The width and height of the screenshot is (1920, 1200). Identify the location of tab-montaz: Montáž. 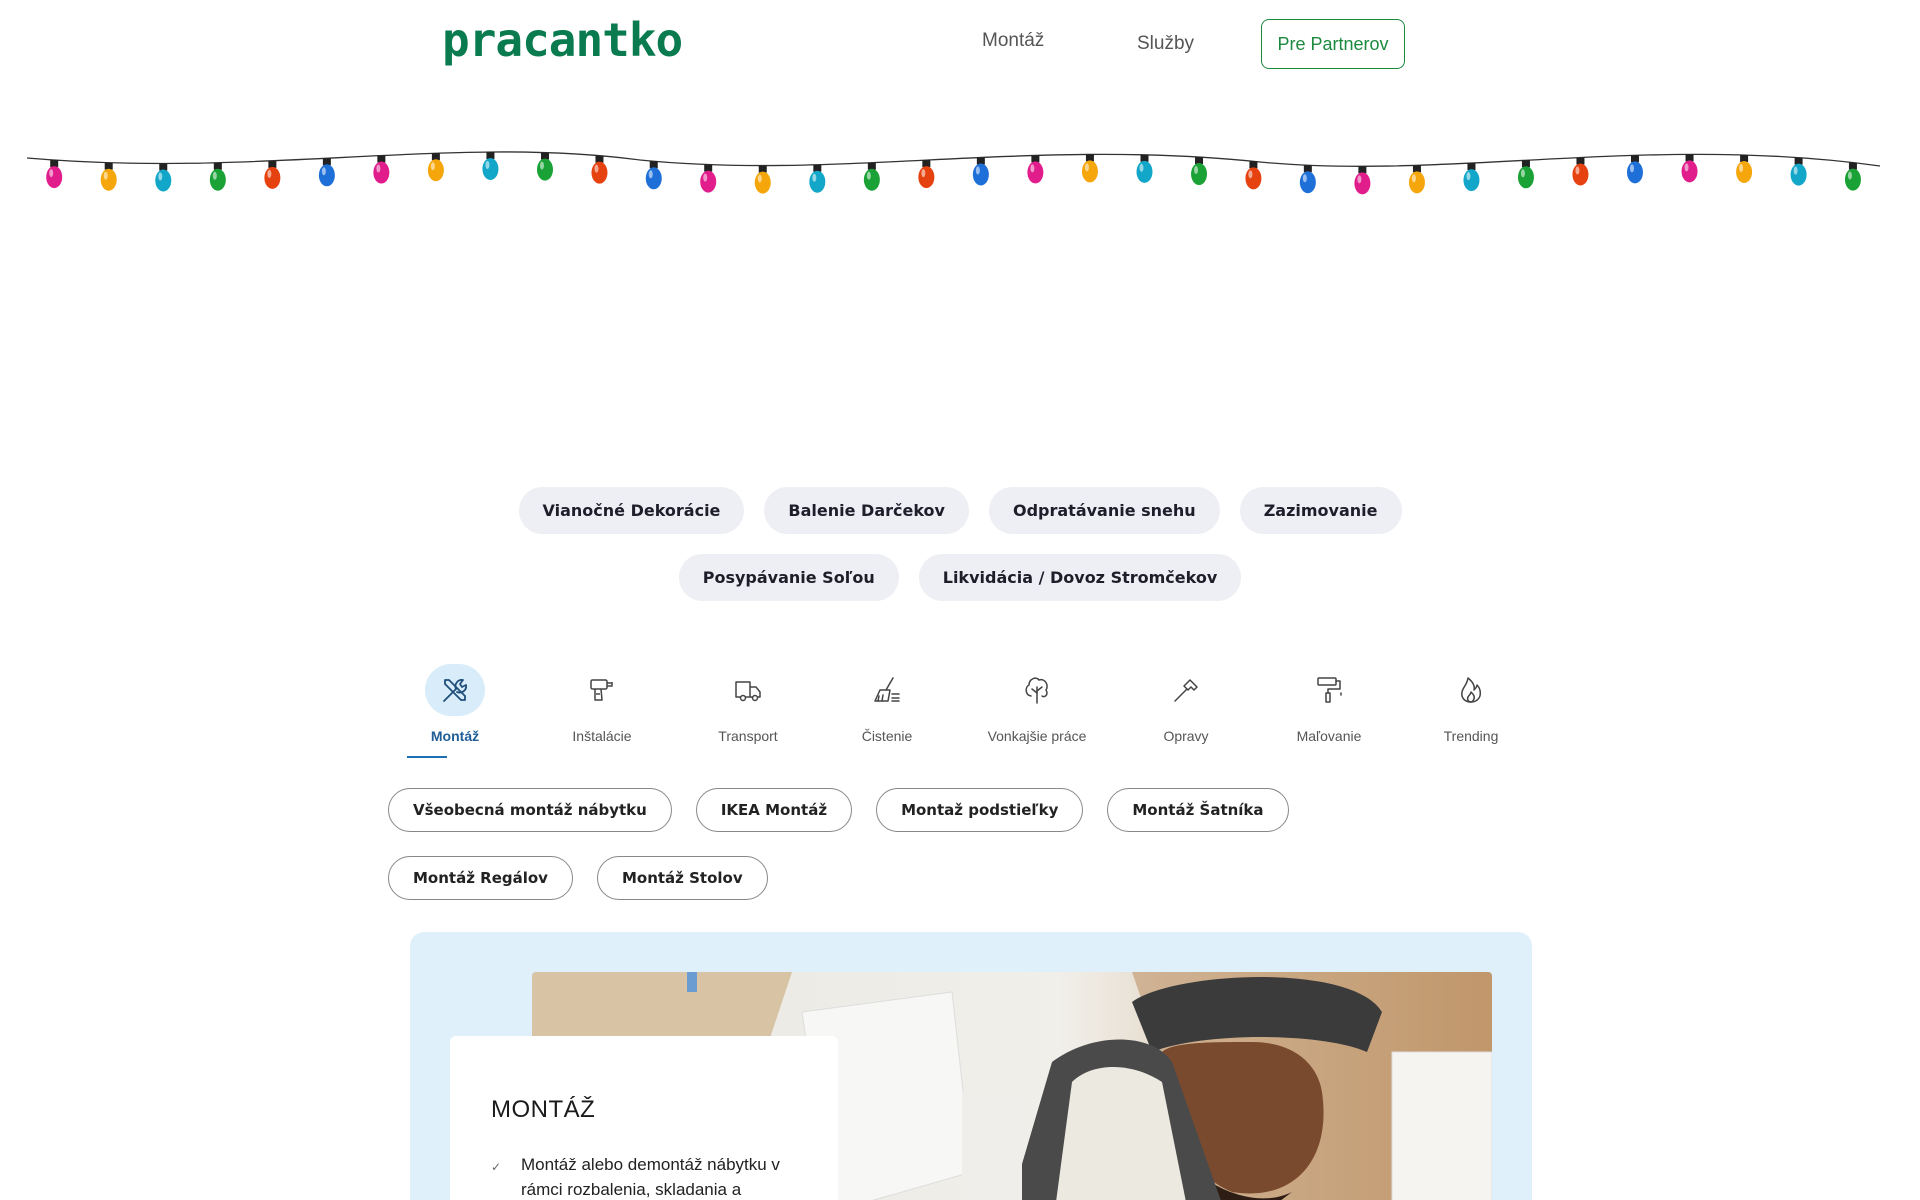
(455, 712).